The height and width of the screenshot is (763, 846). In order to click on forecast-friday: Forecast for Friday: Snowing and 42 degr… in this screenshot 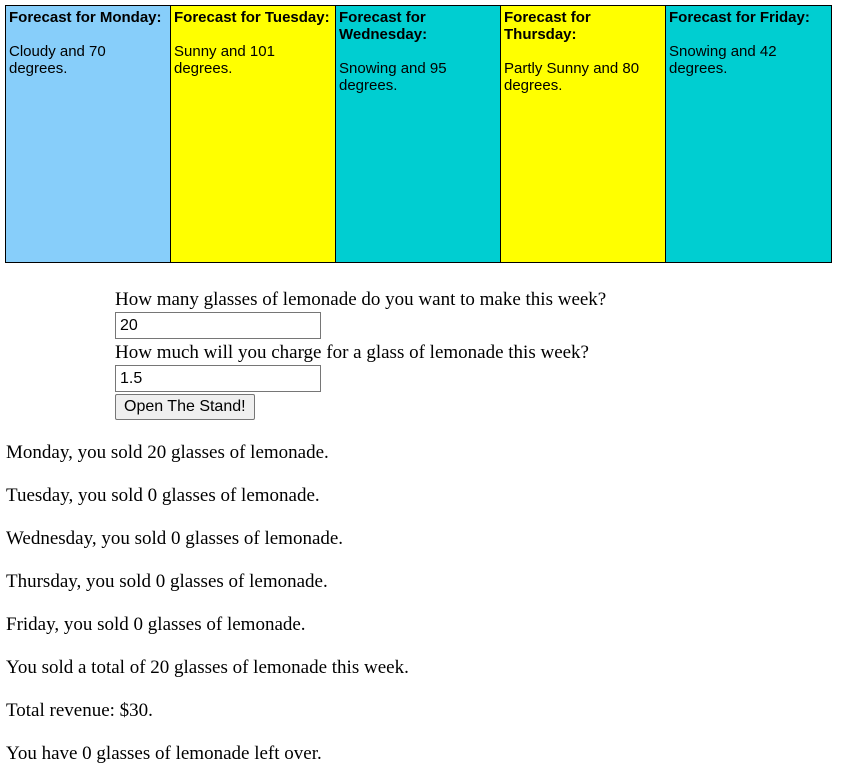, I will do `click(749, 134)`.